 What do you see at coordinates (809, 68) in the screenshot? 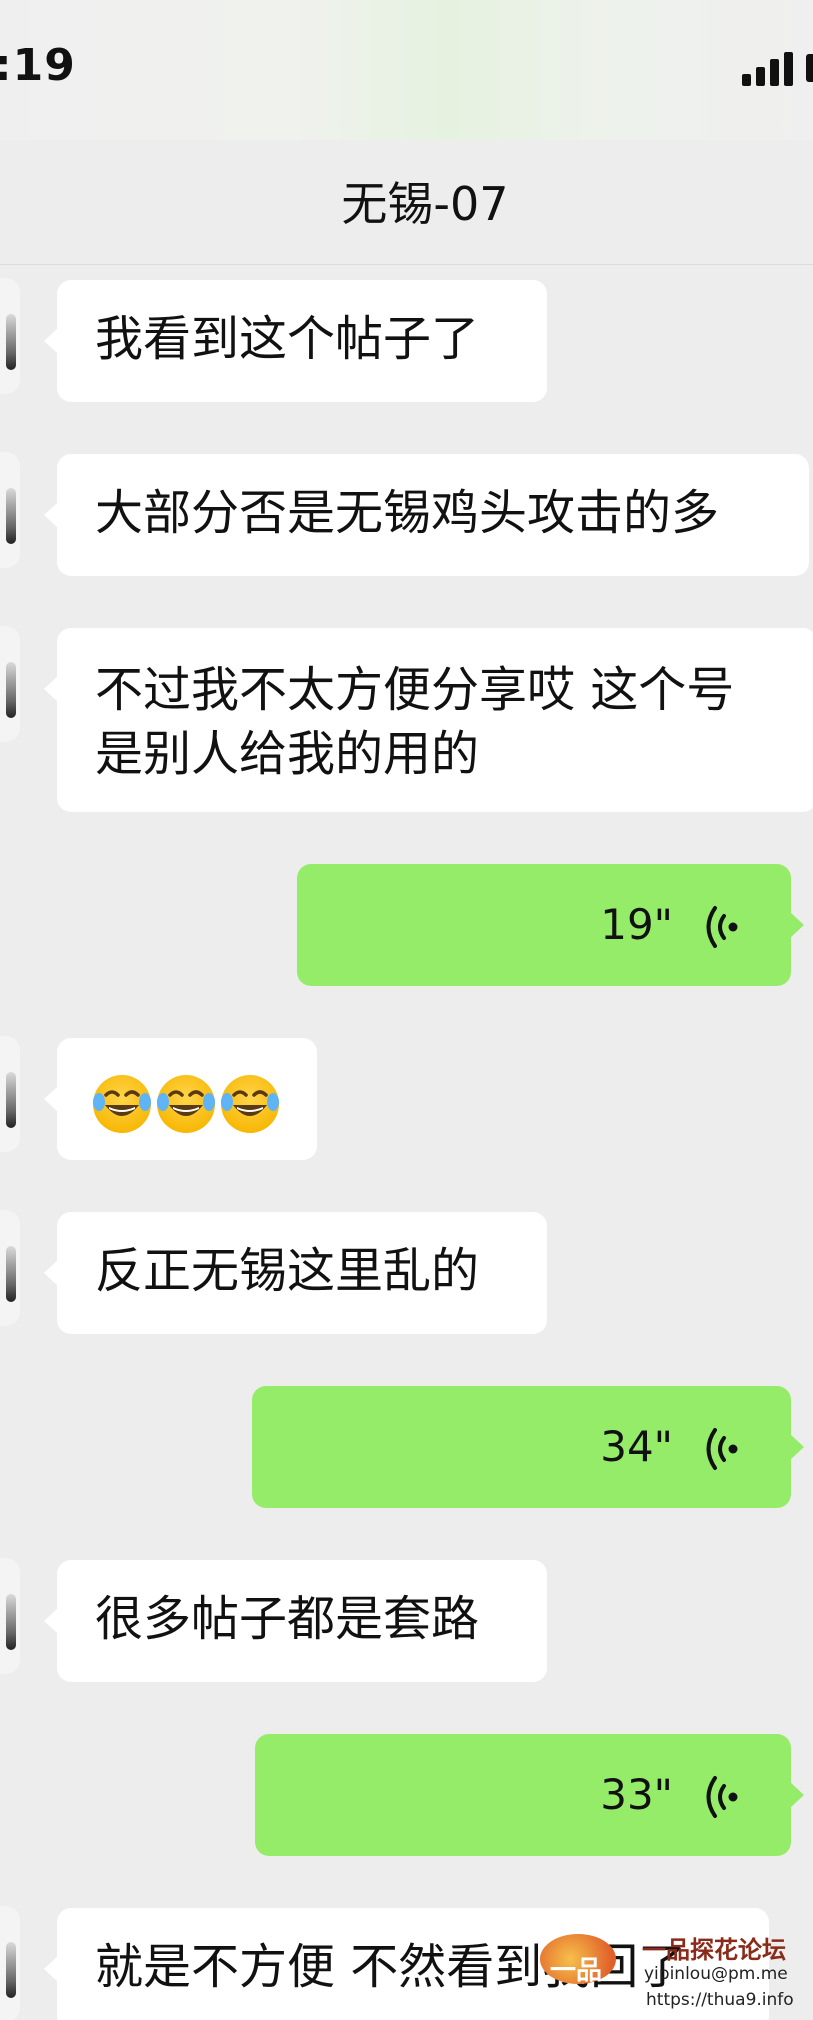
I see `battery-icon` at bounding box center [809, 68].